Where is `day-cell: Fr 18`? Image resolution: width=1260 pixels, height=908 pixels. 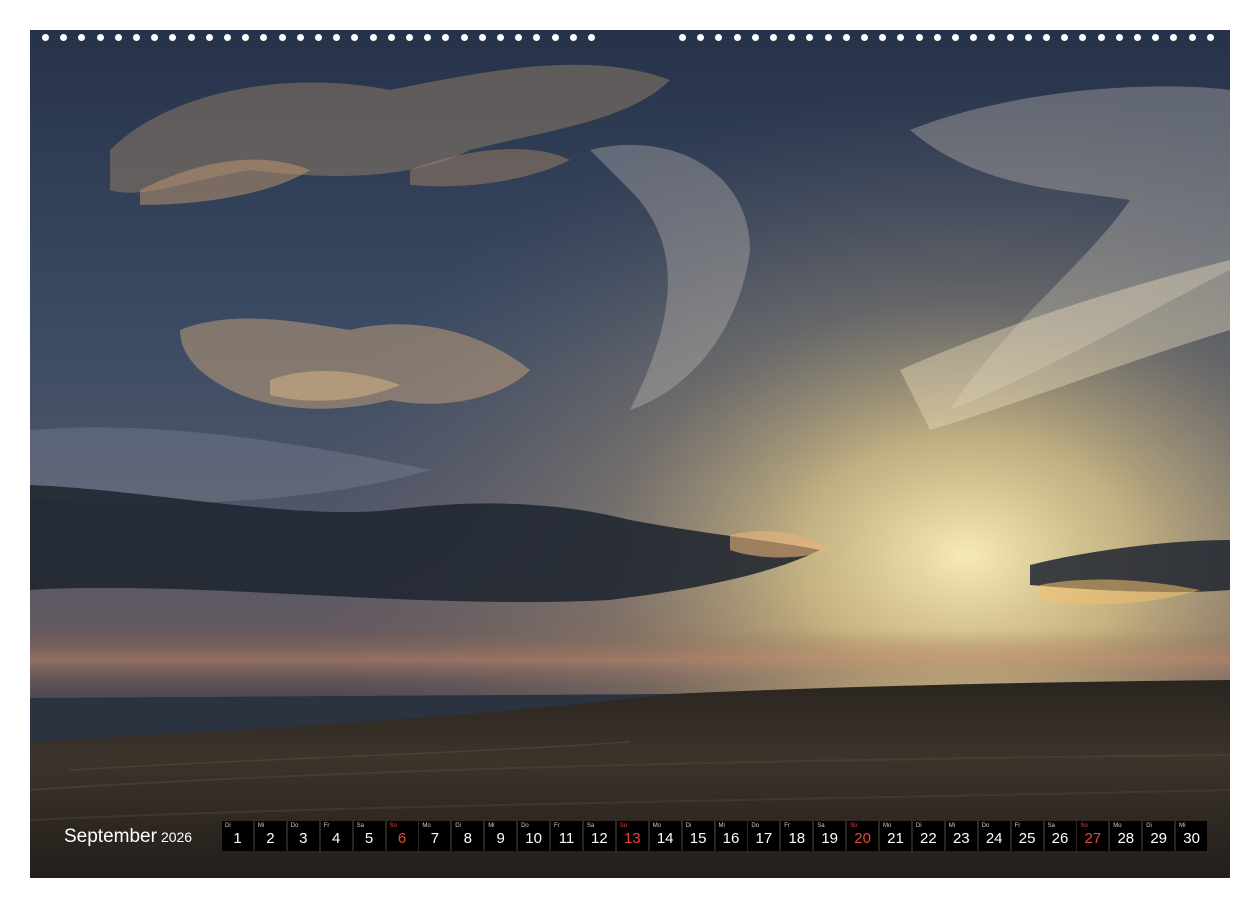 day-cell: Fr 18 is located at coordinates (797, 836).